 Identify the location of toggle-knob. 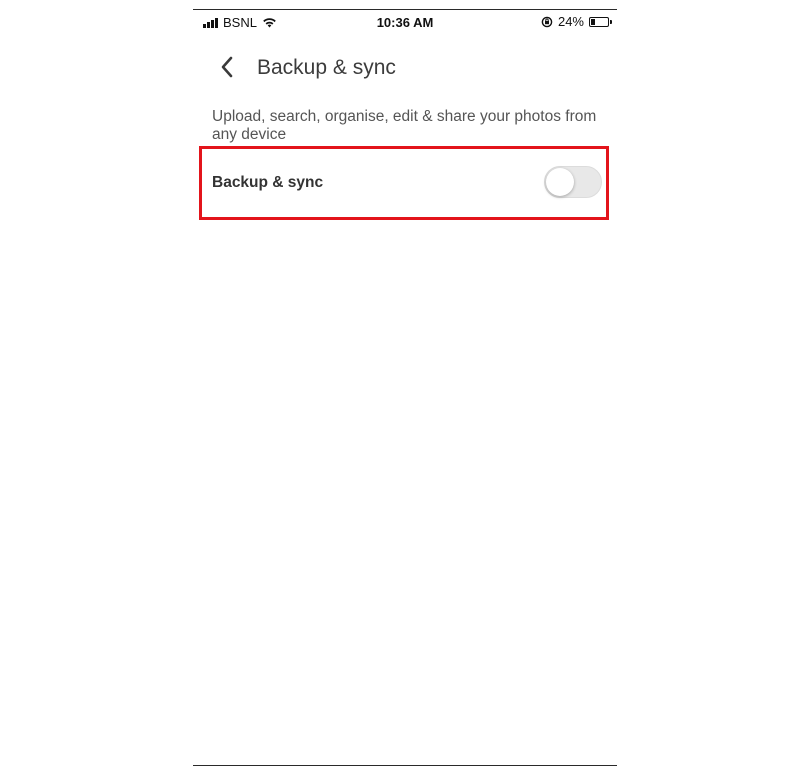
(560, 182).